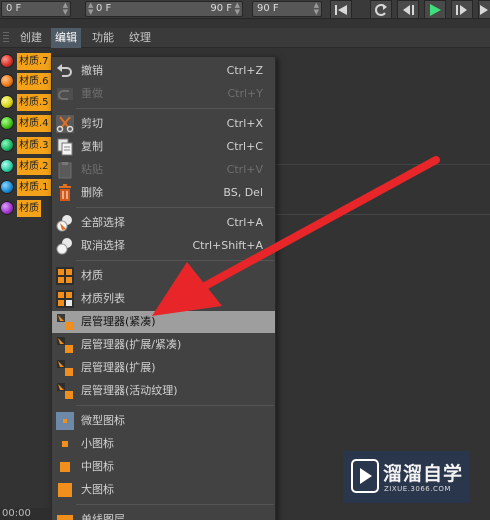 This screenshot has height=520, width=490. What do you see at coordinates (417, 489) in the screenshot?
I see `watermark-url: ZIXUE.3066.COM` at bounding box center [417, 489].